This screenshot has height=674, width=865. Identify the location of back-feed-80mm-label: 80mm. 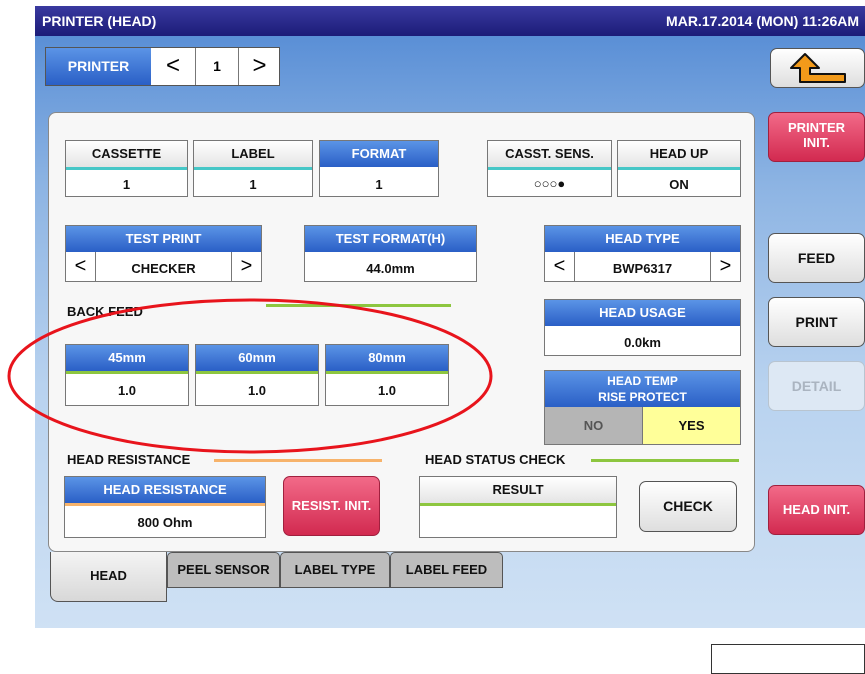
(387, 358).